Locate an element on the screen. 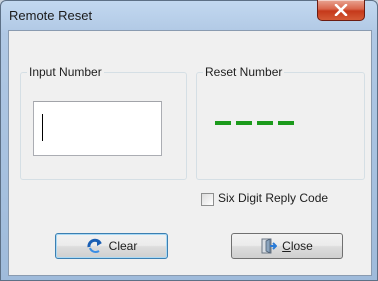  clear-button-label: Clear is located at coordinates (123, 246).